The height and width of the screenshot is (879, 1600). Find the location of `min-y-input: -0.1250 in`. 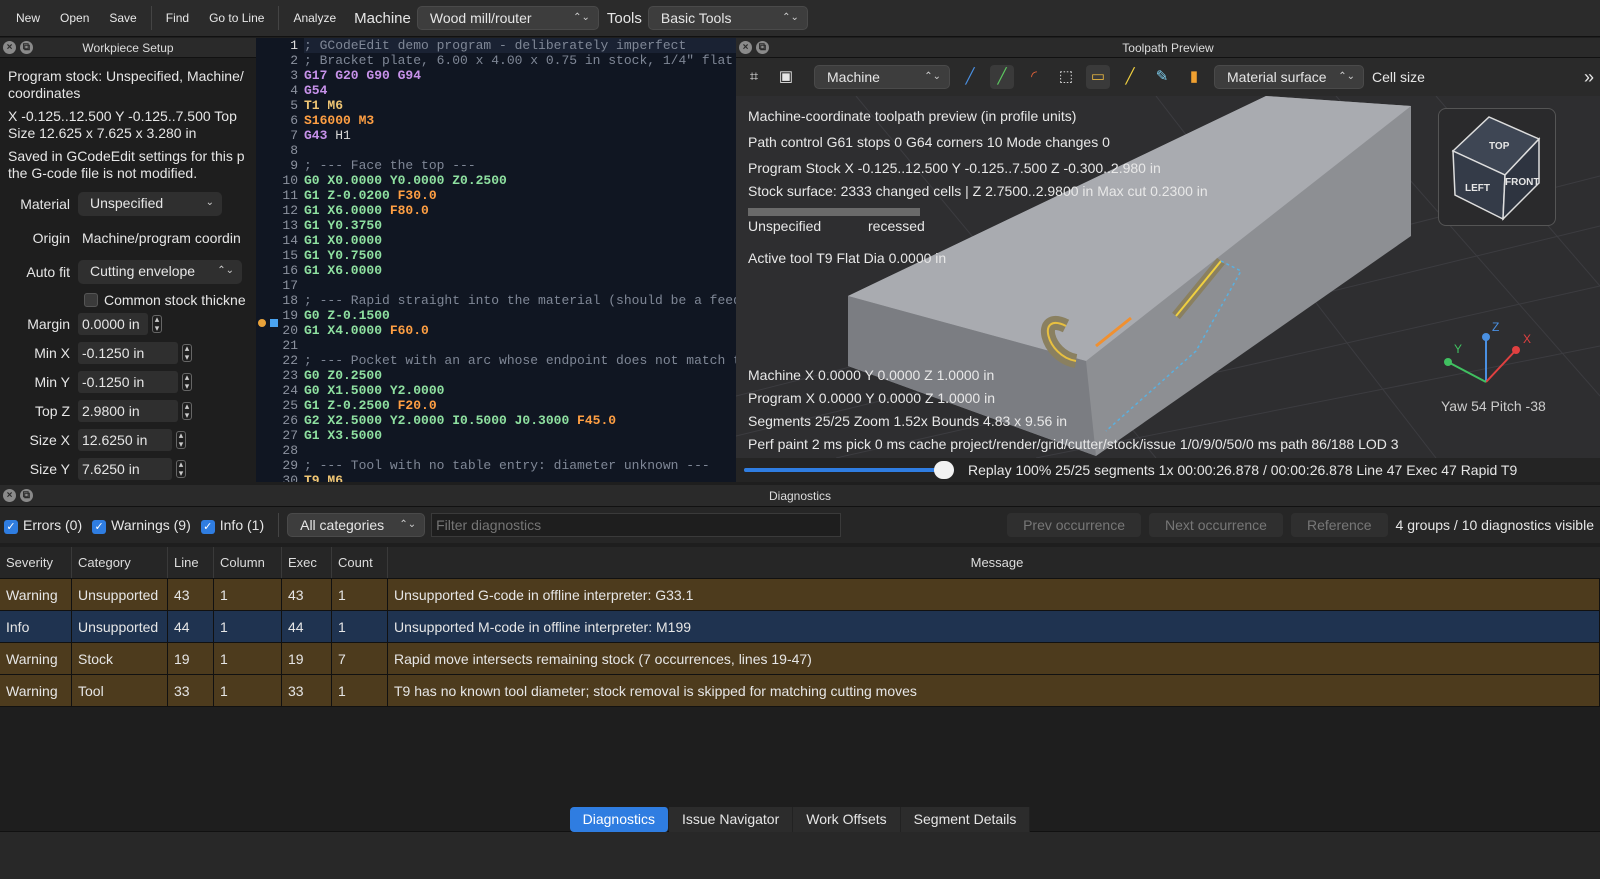

min-y-input: -0.1250 in is located at coordinates (128, 382).